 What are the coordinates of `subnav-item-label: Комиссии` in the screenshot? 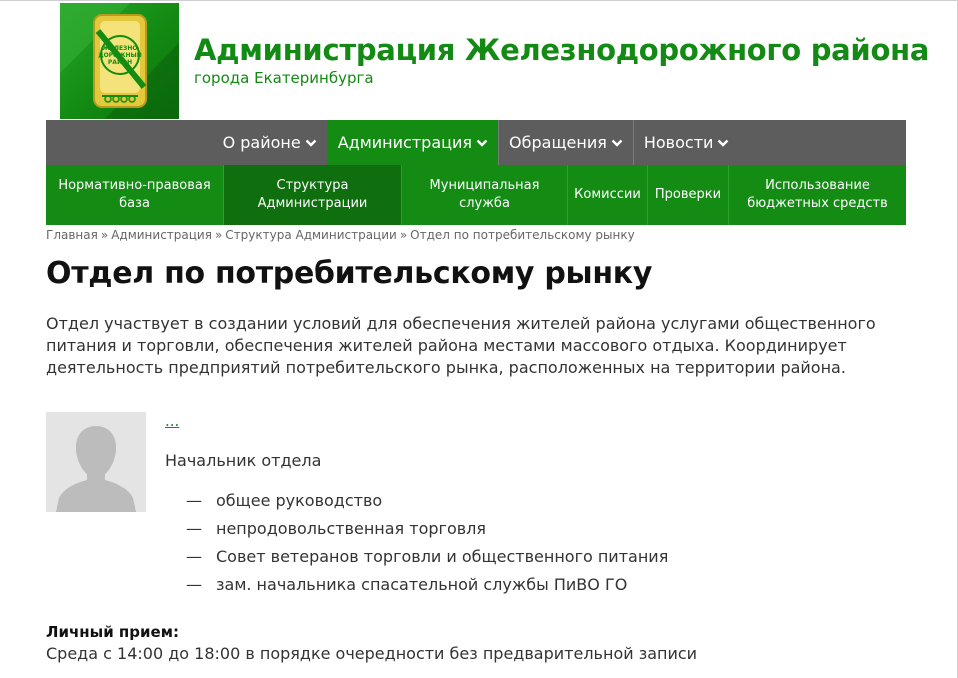 It's located at (607, 194).